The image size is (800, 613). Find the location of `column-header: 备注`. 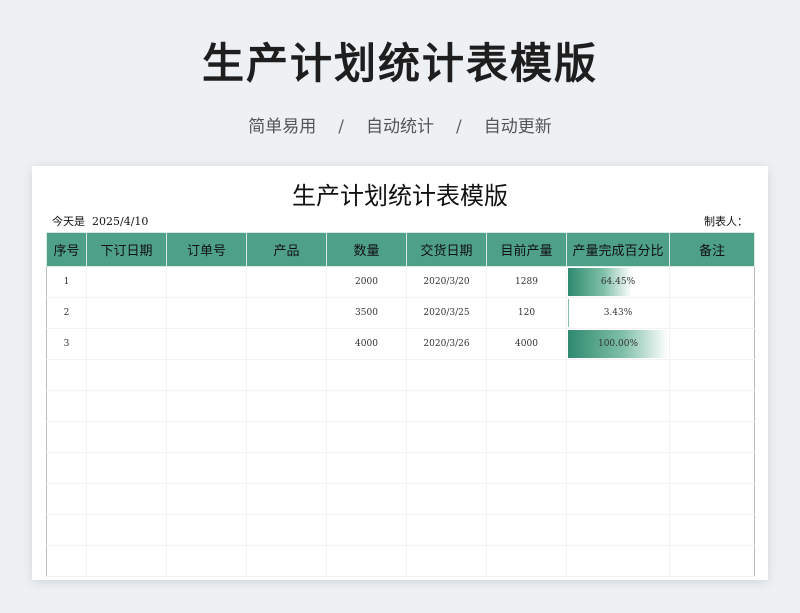

column-header: 备注 is located at coordinates (712, 249).